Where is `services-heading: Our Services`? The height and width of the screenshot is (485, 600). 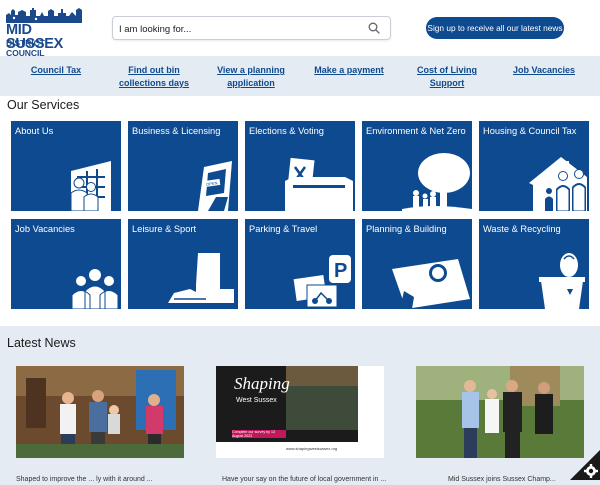
services-heading: Our Services is located at coordinates (43, 105).